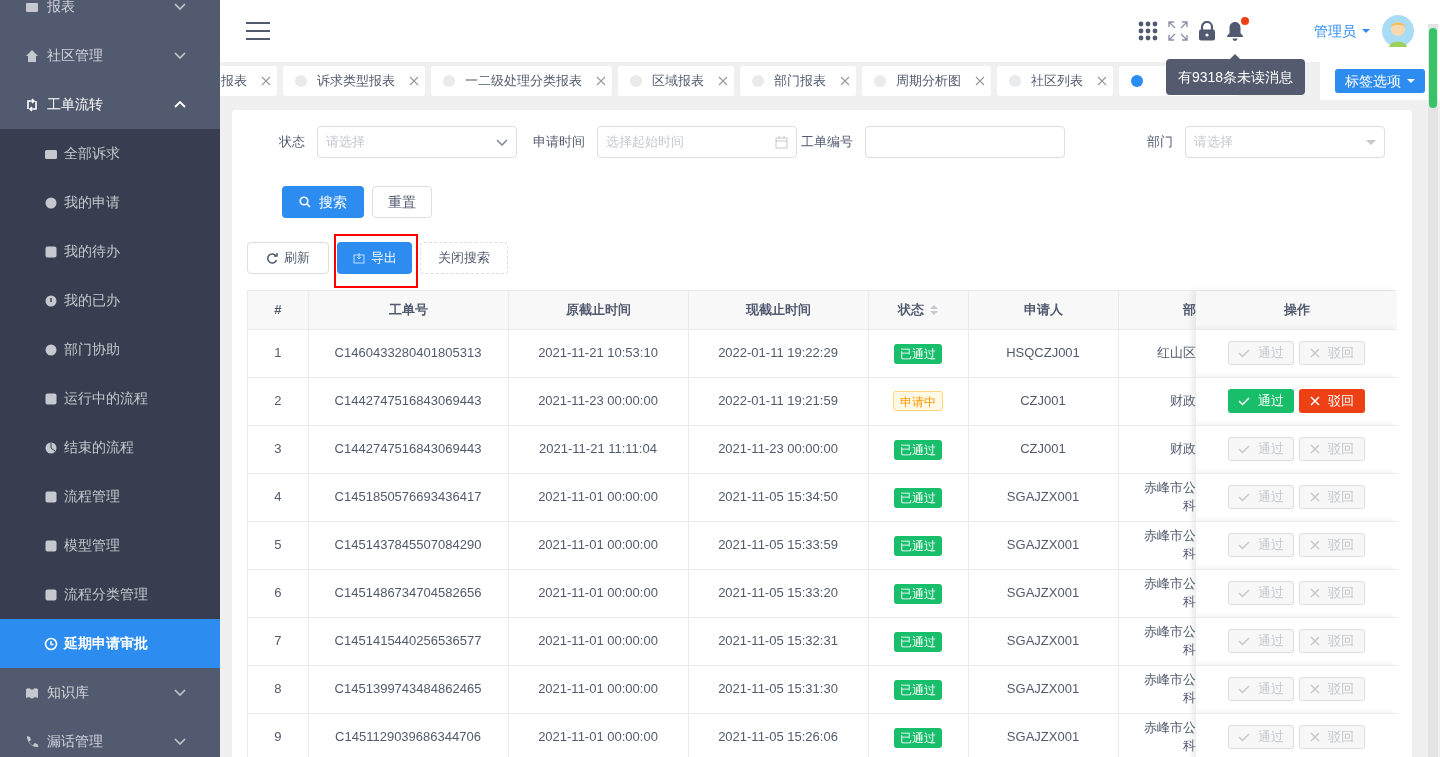  What do you see at coordinates (1296, 310) in the screenshot?
I see `column-header: 操作` at bounding box center [1296, 310].